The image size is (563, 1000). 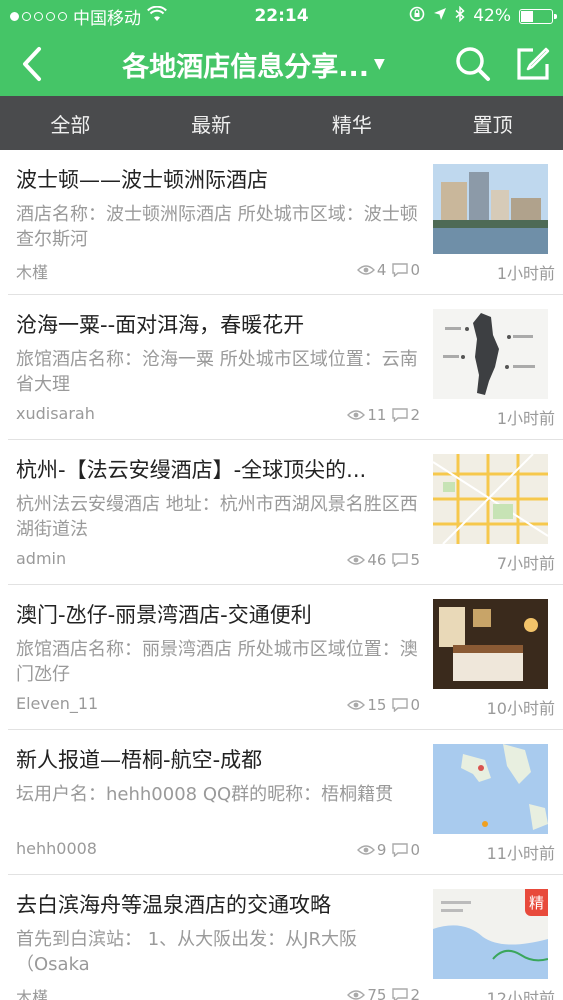 What do you see at coordinates (217, 662) in the screenshot?
I see `post-excerpt: 旅馆酒店名称：丽景湾酒店 所处城市区域位置：澳门氹仔` at bounding box center [217, 662].